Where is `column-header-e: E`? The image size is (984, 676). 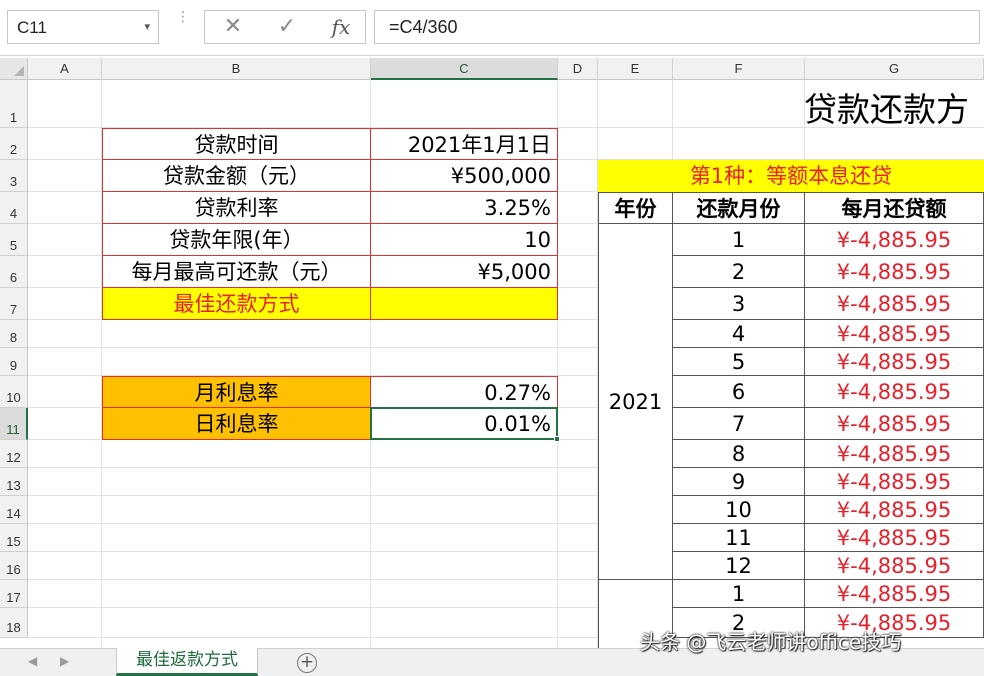 column-header-e: E is located at coordinates (635, 69).